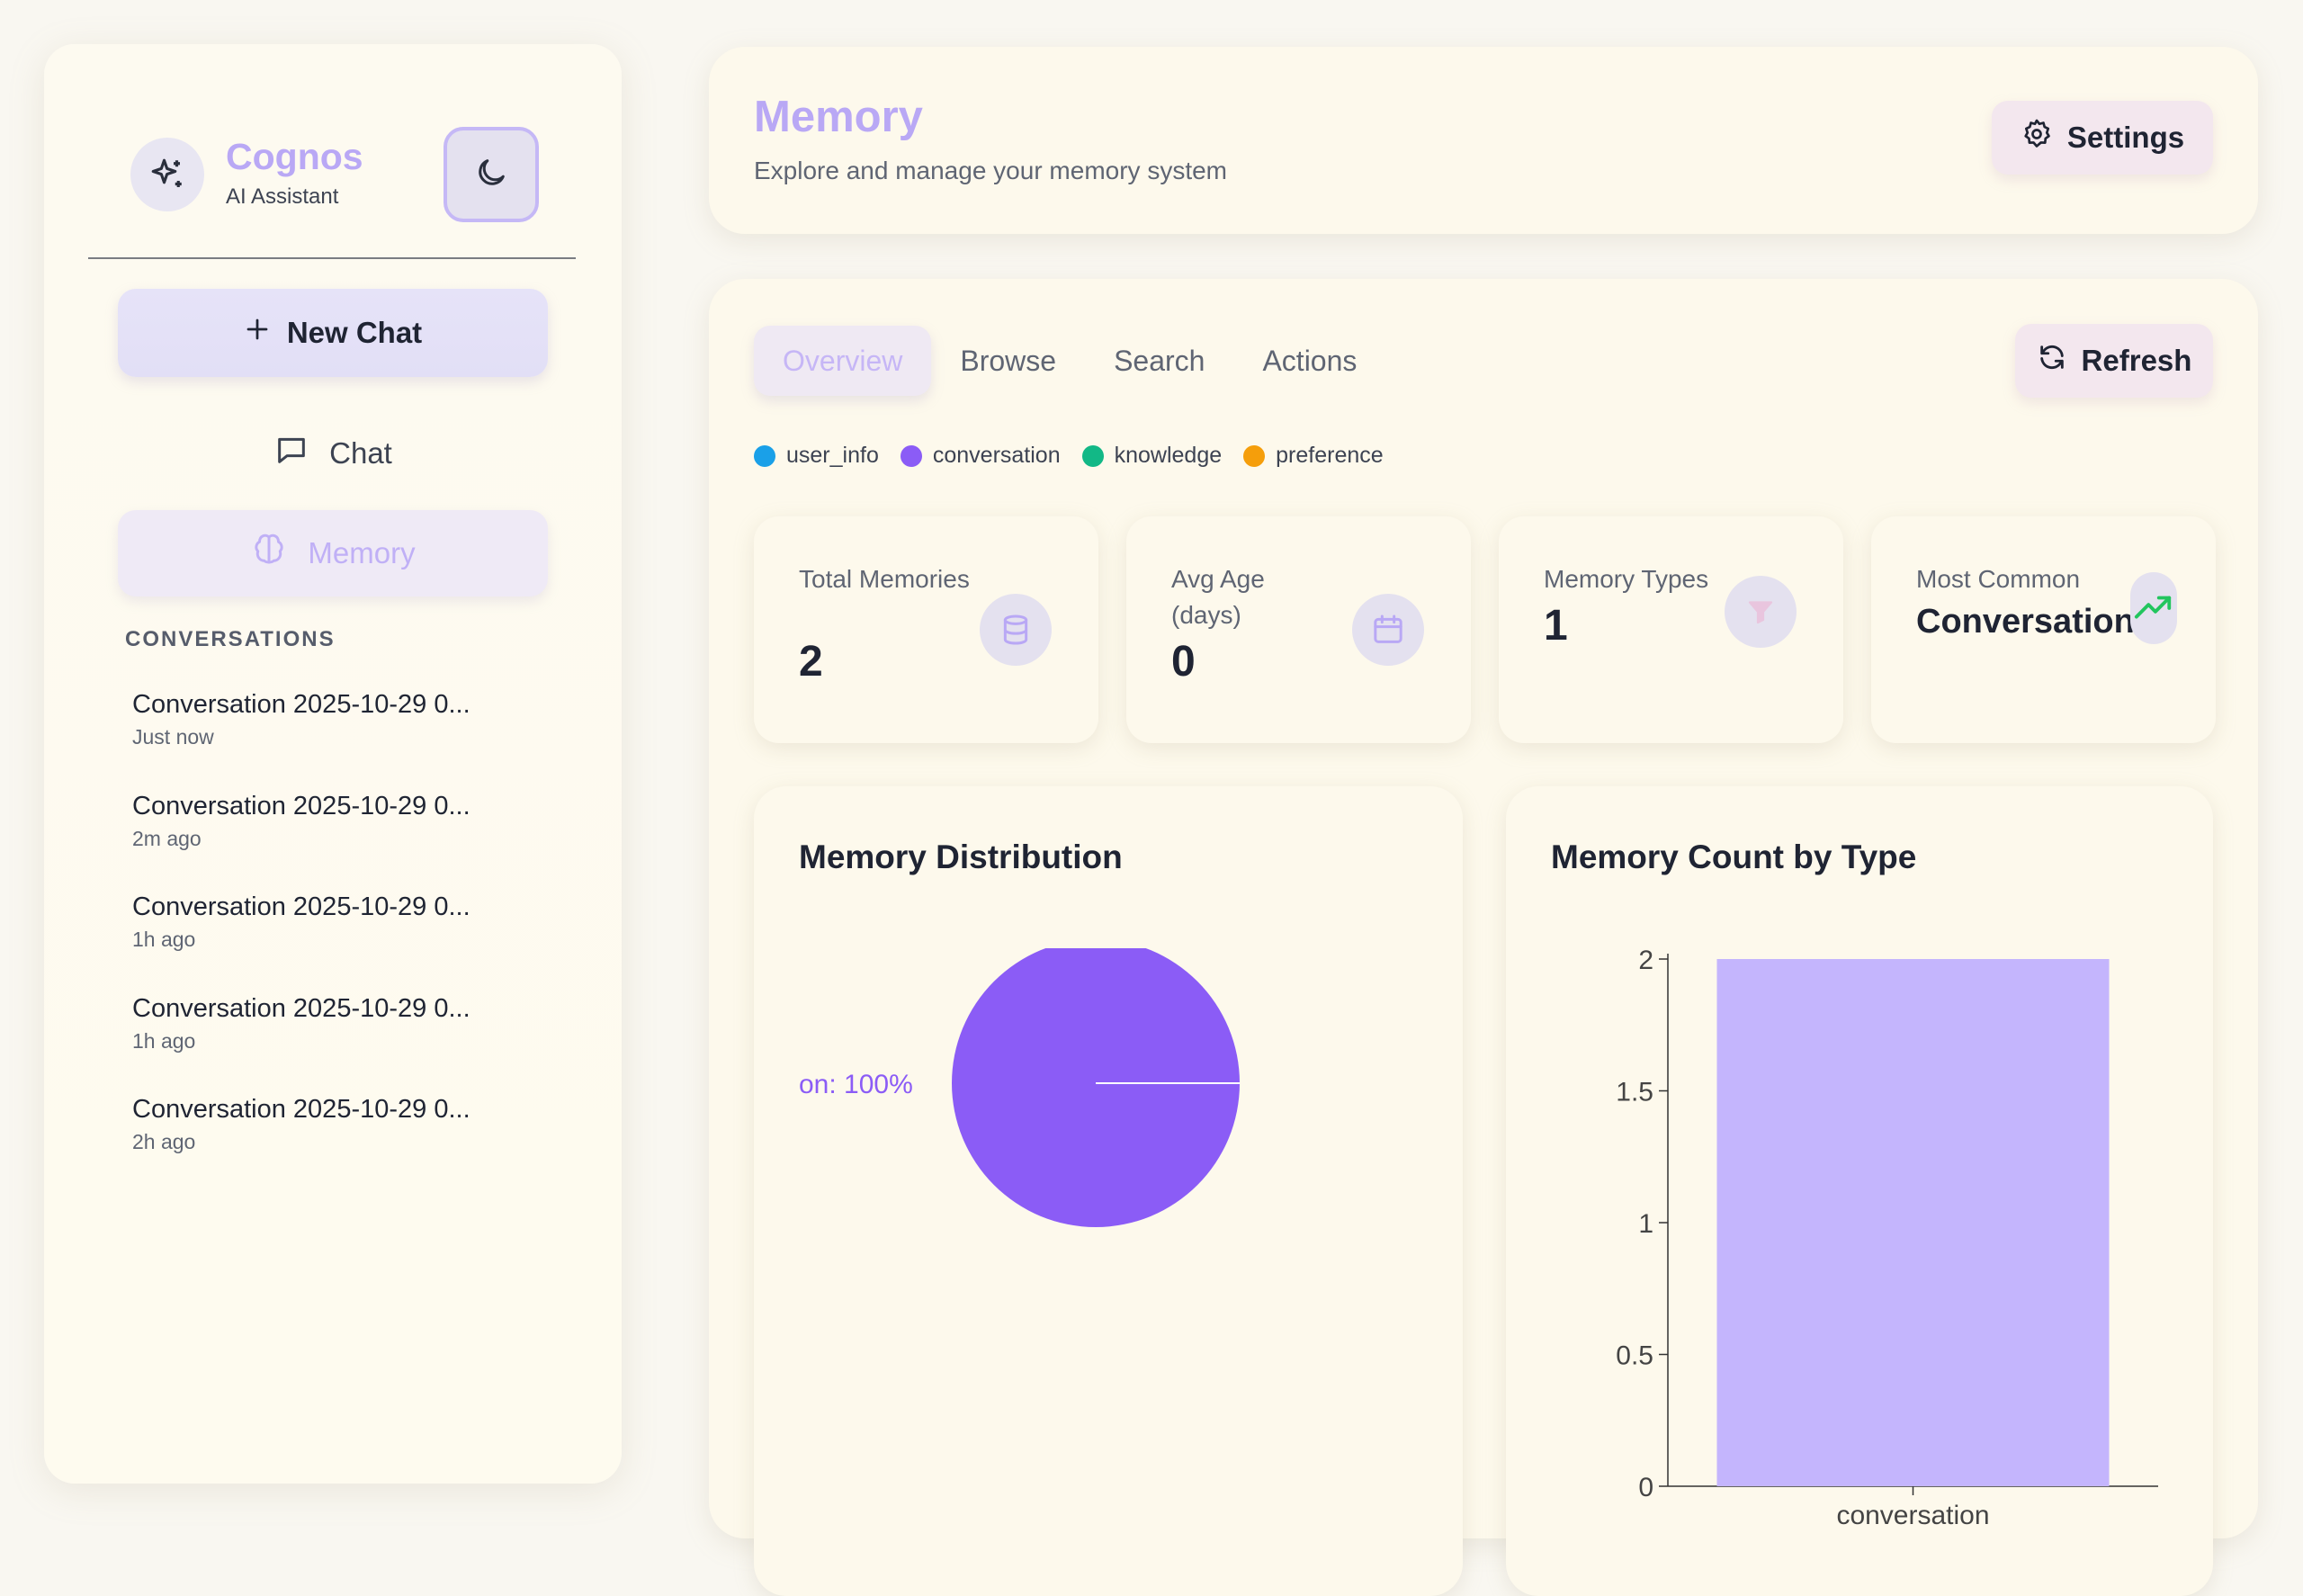 This screenshot has width=2303, height=1596. I want to click on trending-up-icon, so click(2154, 608).